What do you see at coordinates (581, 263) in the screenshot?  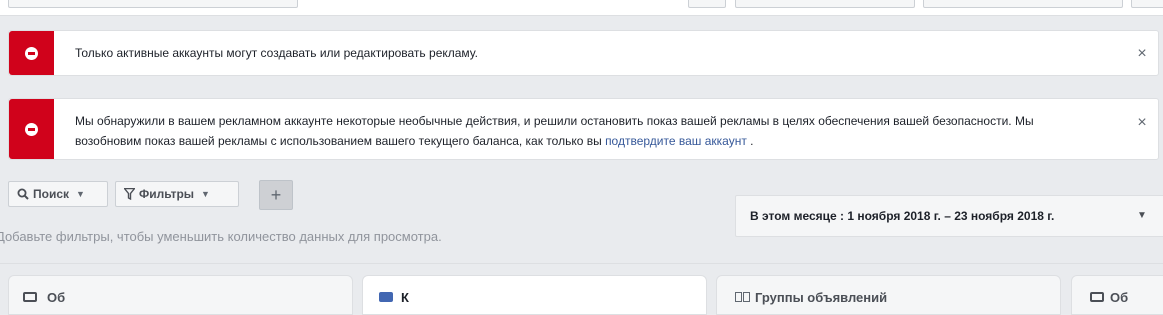 I see `divider` at bounding box center [581, 263].